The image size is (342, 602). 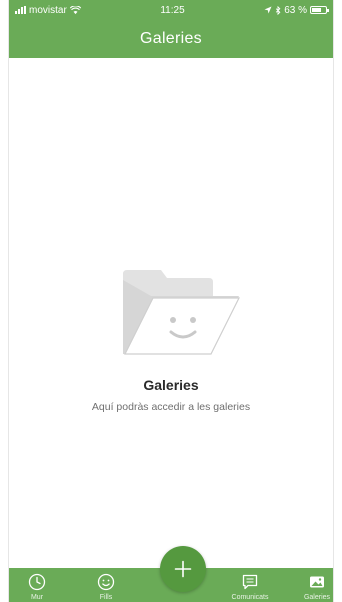 I want to click on message-icon, so click(x=250, y=582).